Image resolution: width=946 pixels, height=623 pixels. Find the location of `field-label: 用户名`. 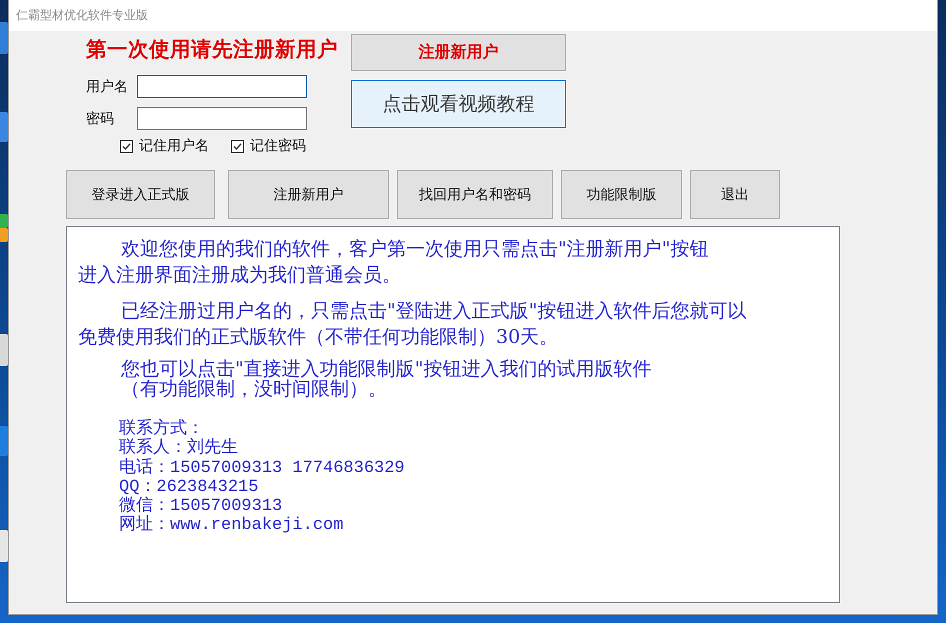

field-label: 用户名 is located at coordinates (107, 87).